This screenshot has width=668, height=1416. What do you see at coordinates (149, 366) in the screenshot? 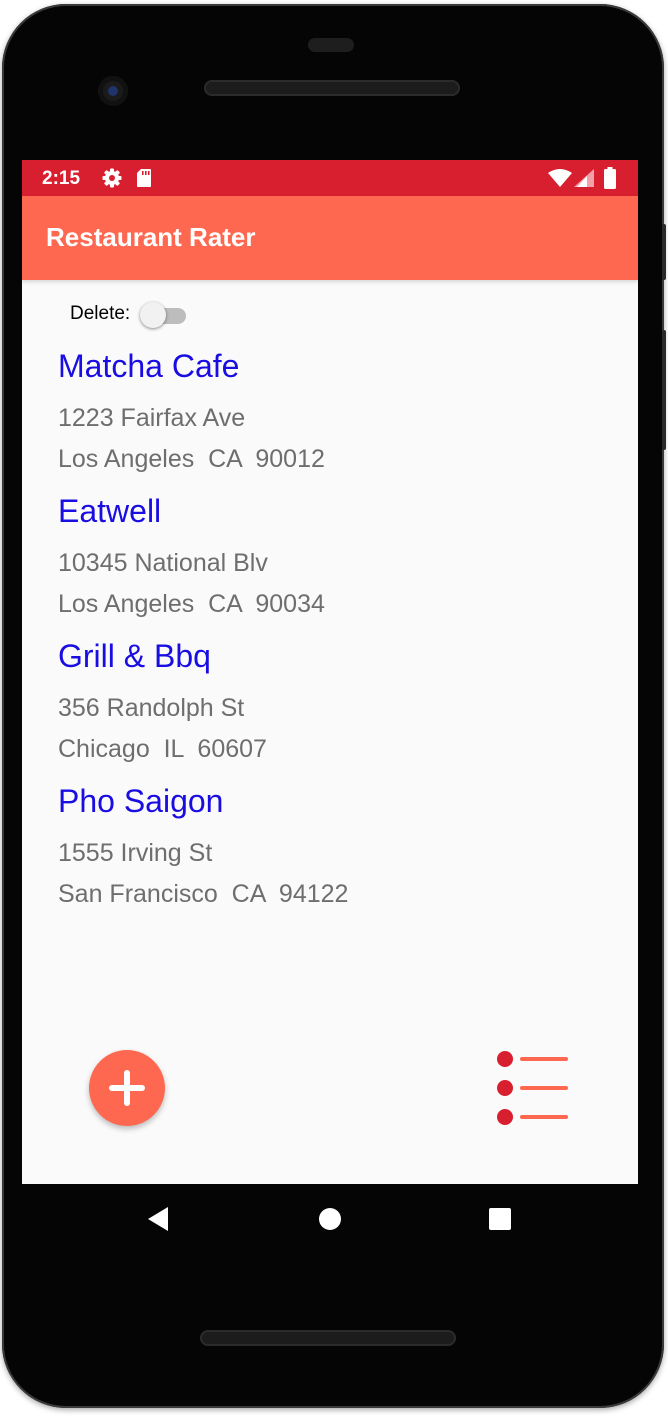
I see `restaurant-name: Matcha Cafe` at bounding box center [149, 366].